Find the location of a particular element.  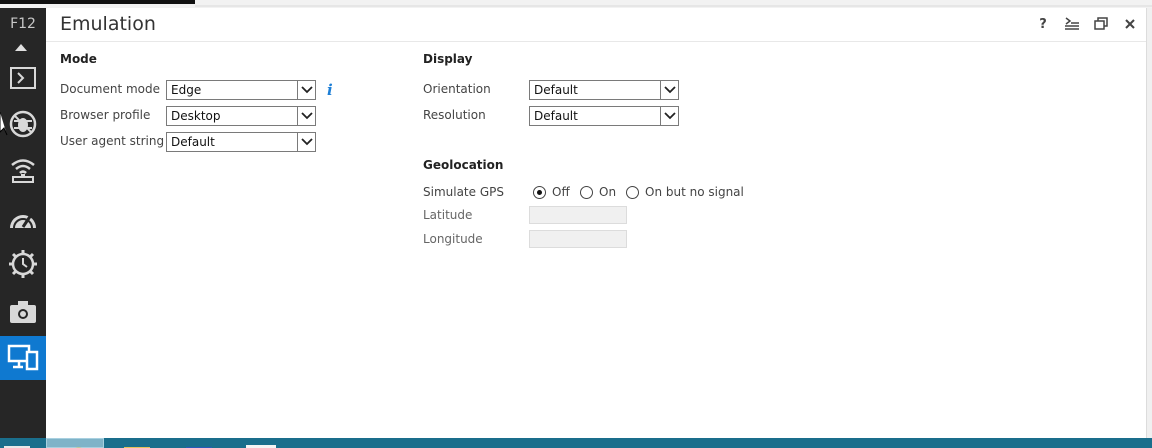

memory-tool is located at coordinates (23, 264).